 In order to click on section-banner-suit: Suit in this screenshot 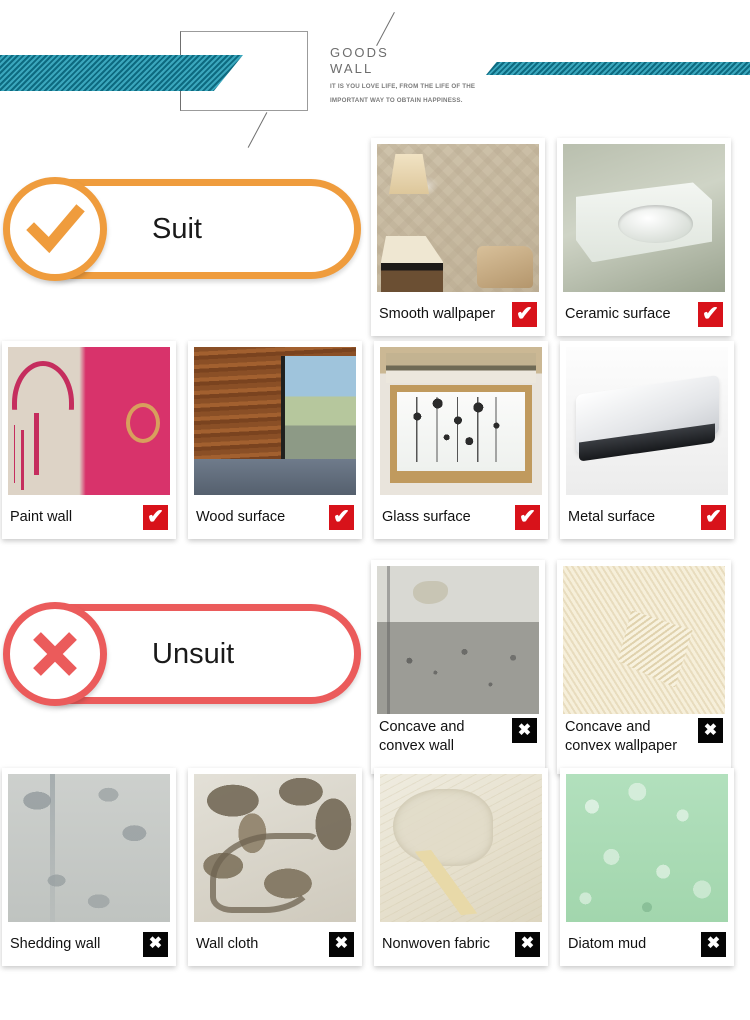, I will do `click(182, 229)`.